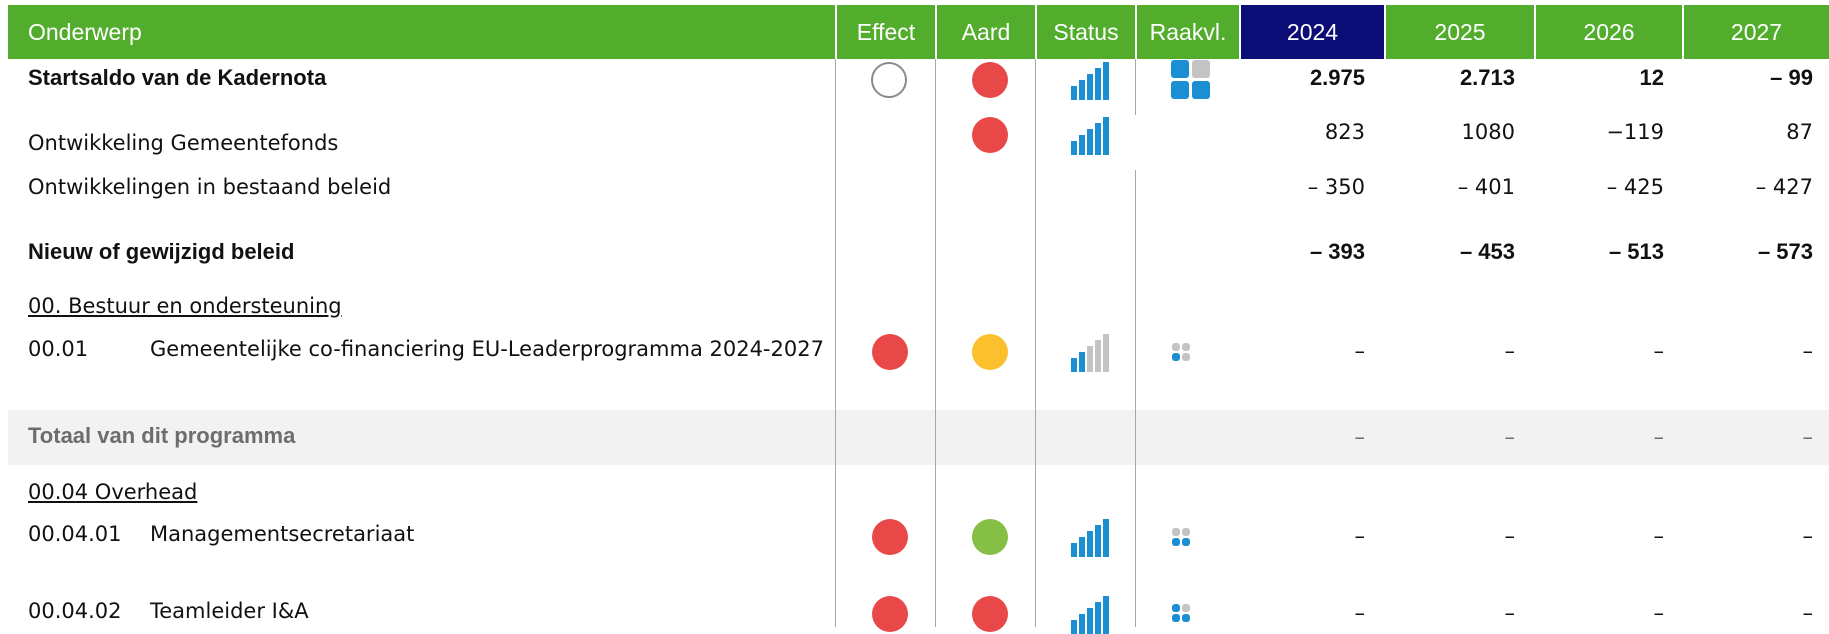 This screenshot has width=1829, height=634. What do you see at coordinates (161, 251) in the screenshot?
I see `row-nieuw-beleid-label: Nieuw of gewijzigd beleid` at bounding box center [161, 251].